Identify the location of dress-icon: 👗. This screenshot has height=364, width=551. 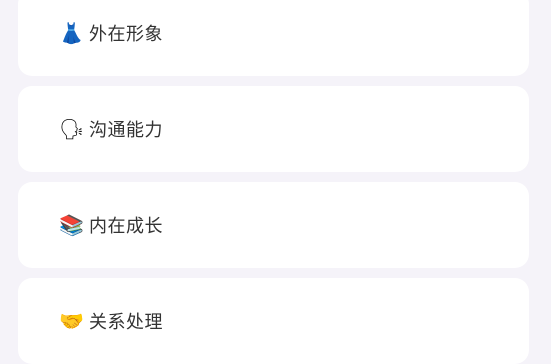
(71, 33).